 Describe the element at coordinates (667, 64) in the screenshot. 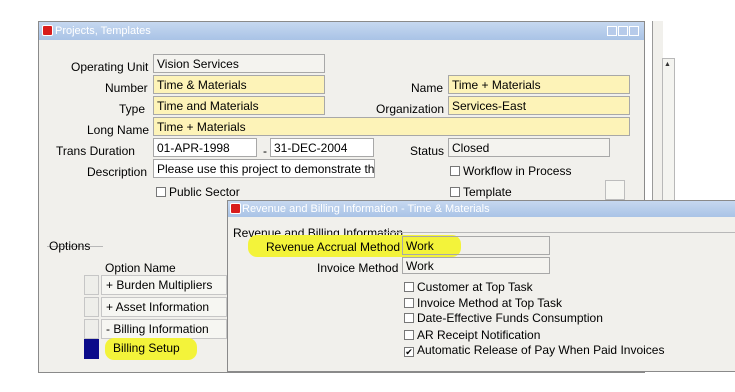

I see `scroll-up-icon: ▲` at that location.